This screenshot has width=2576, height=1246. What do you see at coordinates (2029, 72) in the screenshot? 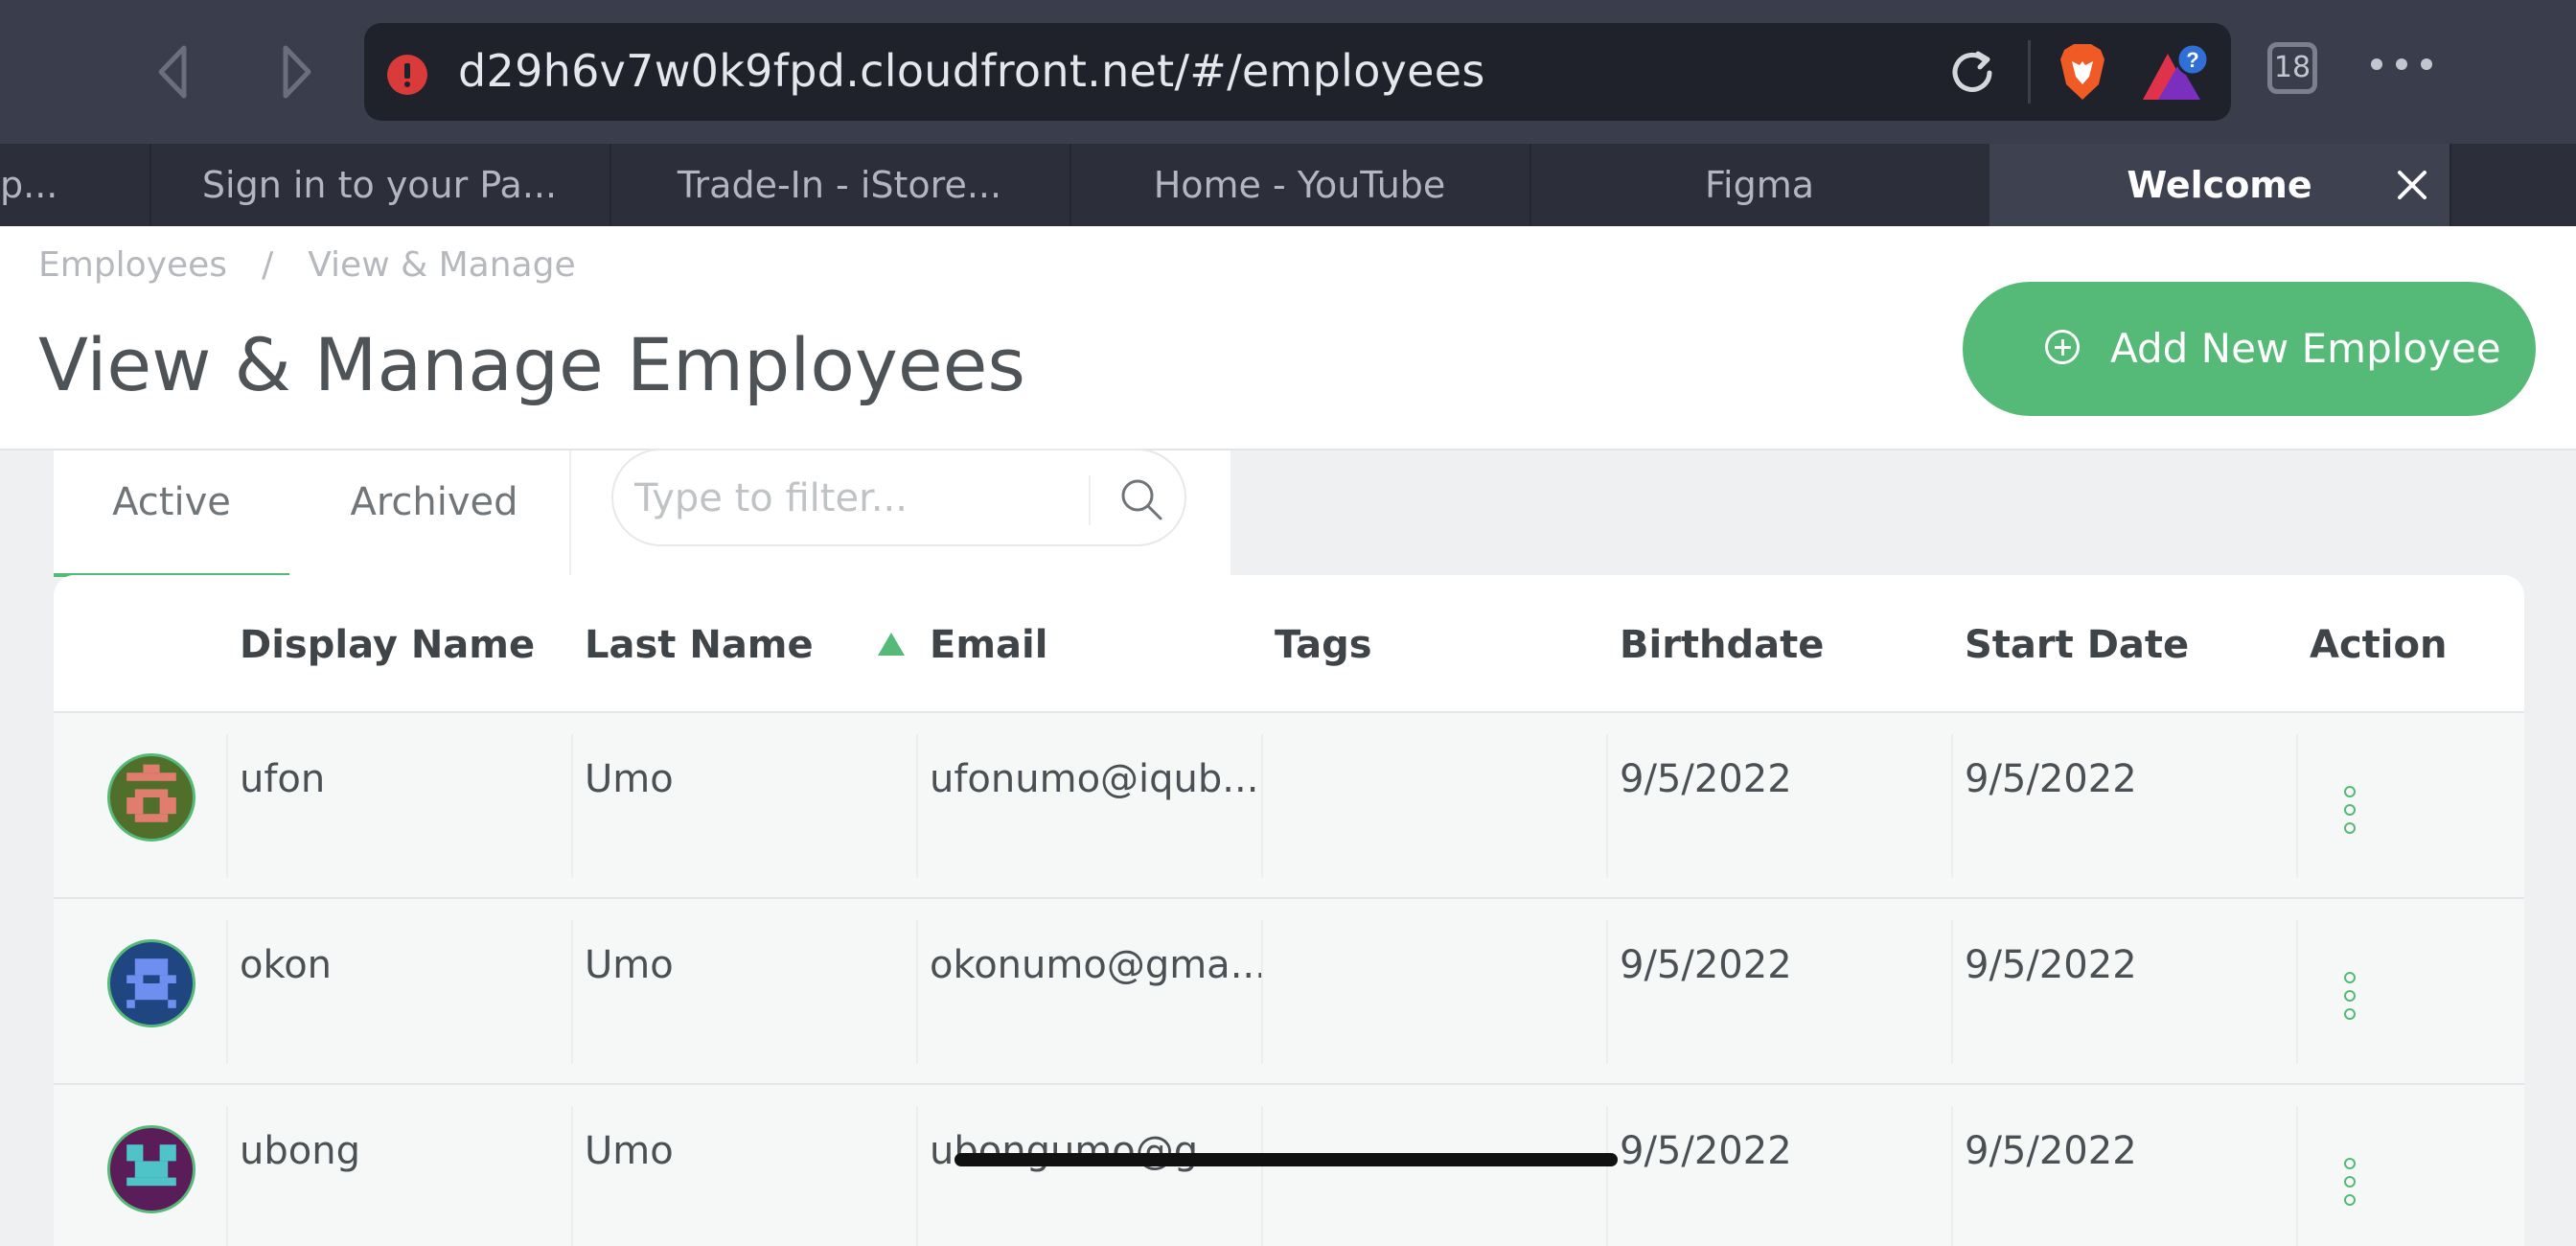
I see `address-bar-divider` at bounding box center [2029, 72].